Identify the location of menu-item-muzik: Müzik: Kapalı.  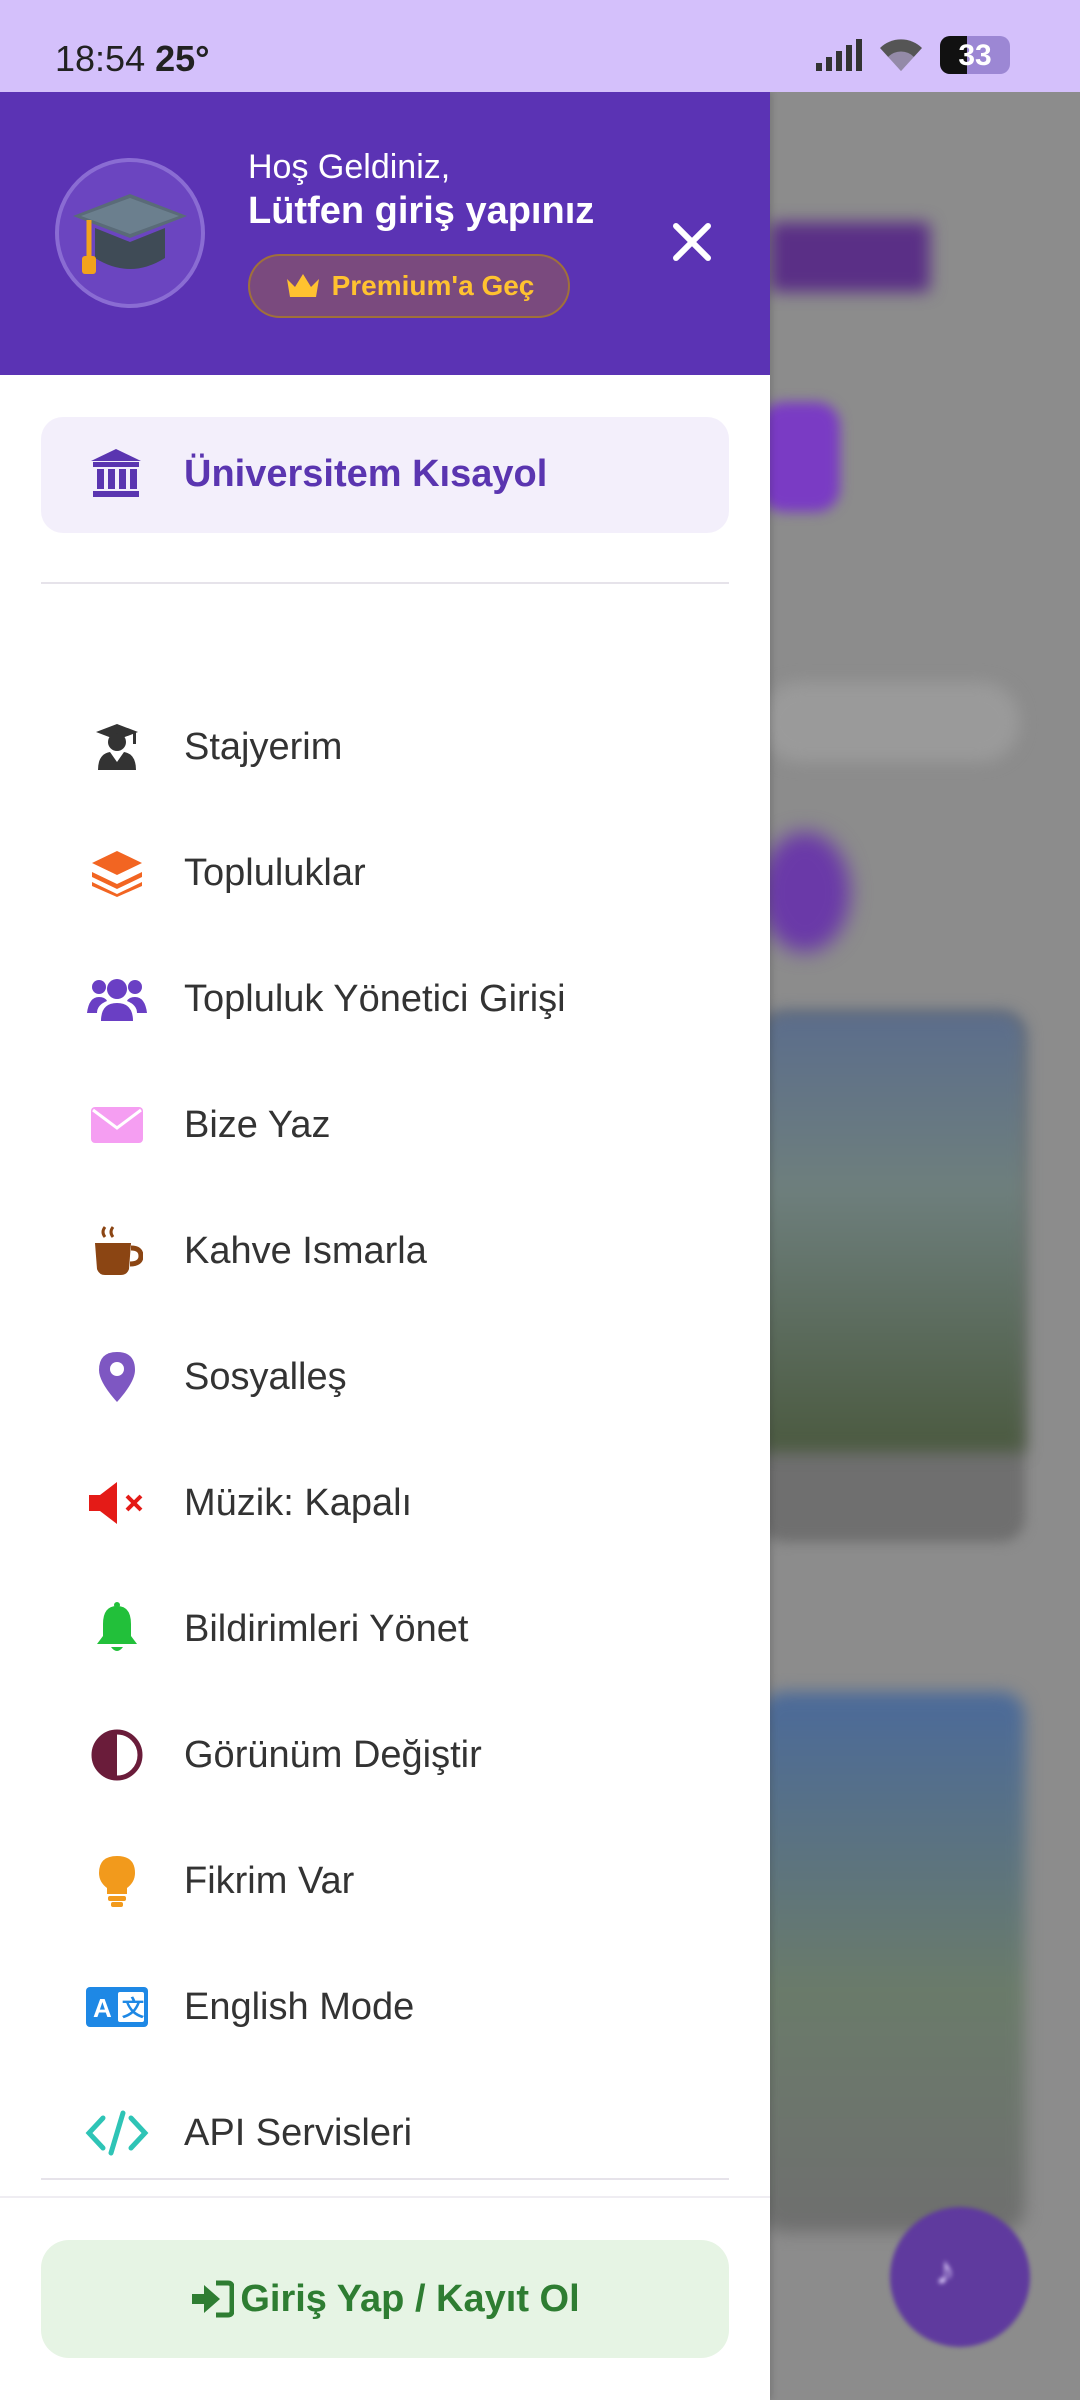
(385, 1503).